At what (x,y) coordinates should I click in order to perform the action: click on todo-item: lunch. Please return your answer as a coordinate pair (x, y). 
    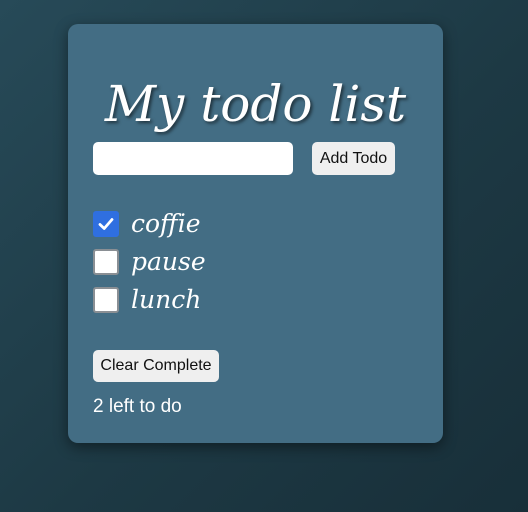
    Looking at the image, I should click on (149, 300).